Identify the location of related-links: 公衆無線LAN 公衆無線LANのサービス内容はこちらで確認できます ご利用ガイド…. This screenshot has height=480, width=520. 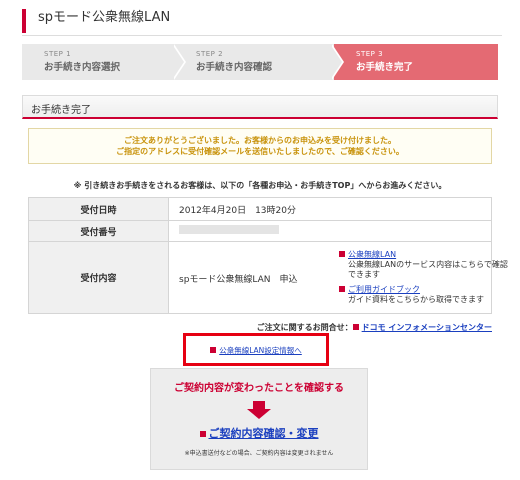
(424, 280).